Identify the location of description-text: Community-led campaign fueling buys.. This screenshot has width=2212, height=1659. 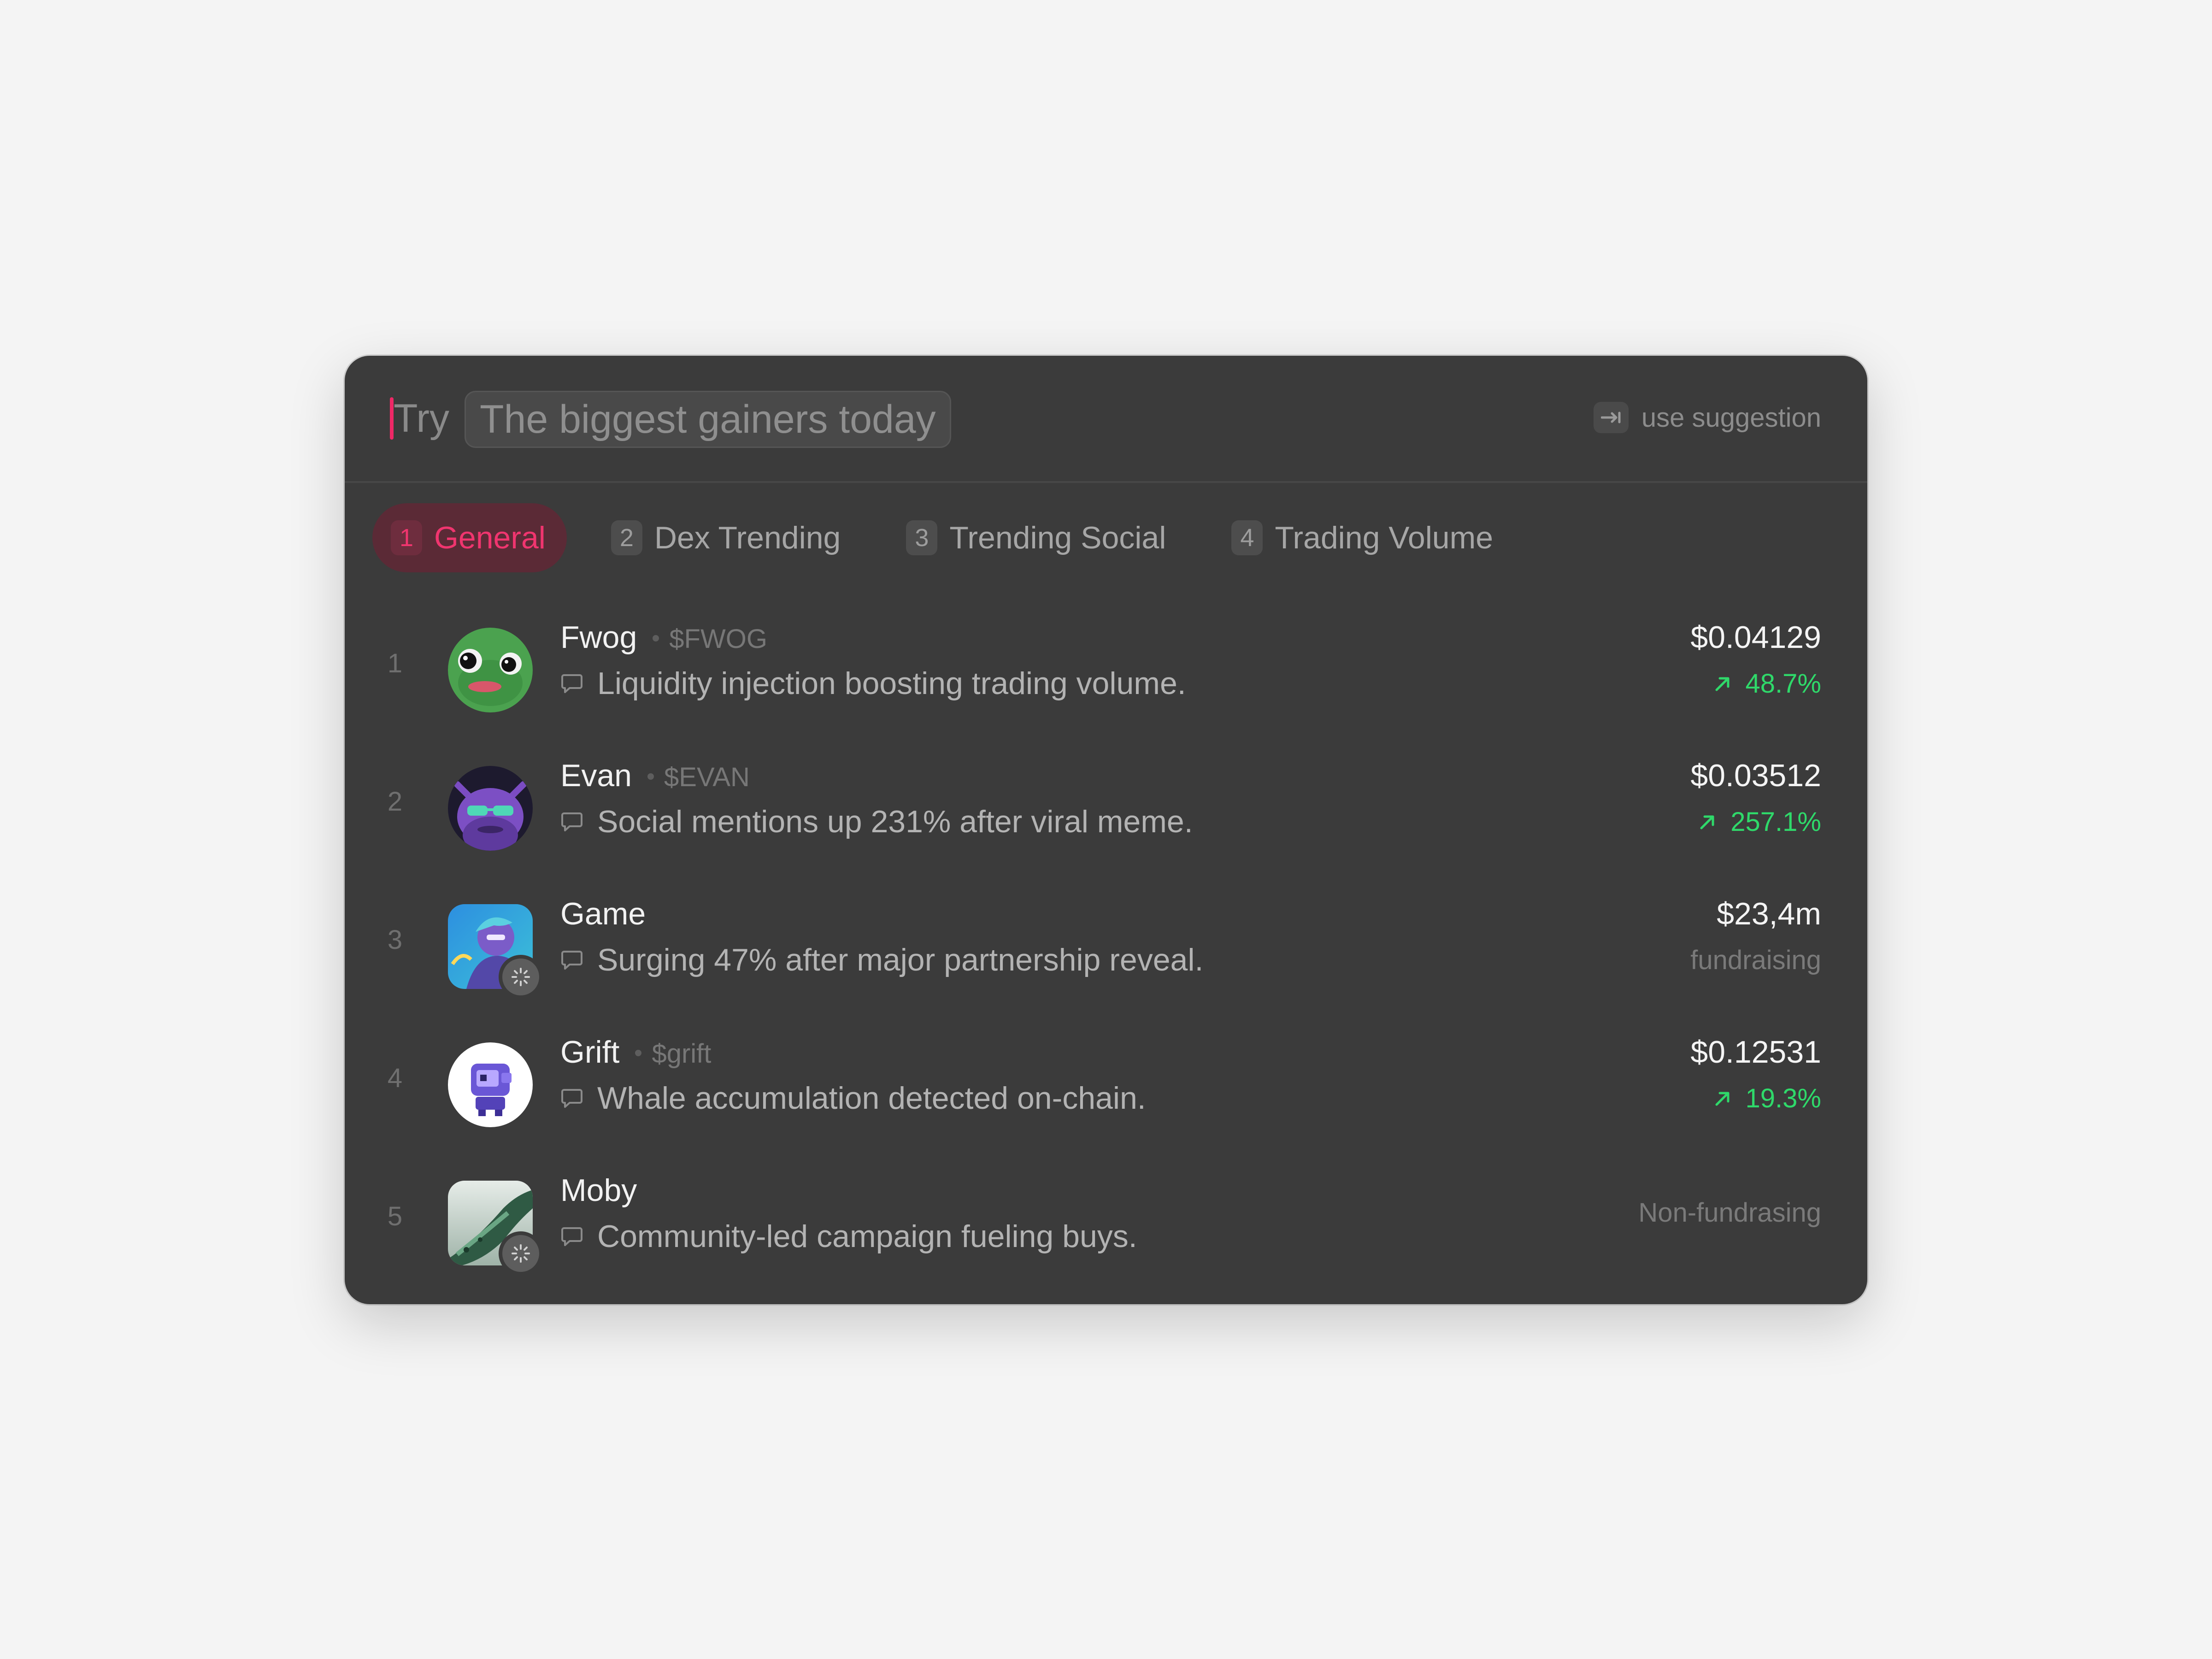
(867, 1236).